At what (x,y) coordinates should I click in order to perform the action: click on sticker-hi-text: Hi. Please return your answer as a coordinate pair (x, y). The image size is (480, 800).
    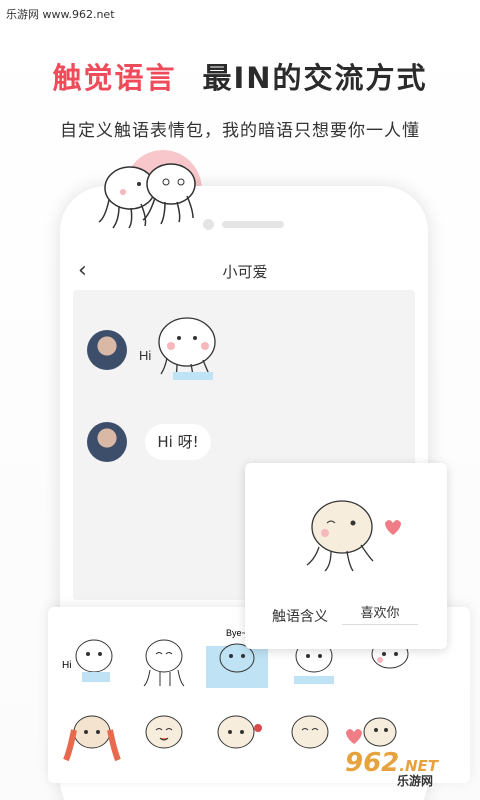
    Looking at the image, I should click on (145, 355).